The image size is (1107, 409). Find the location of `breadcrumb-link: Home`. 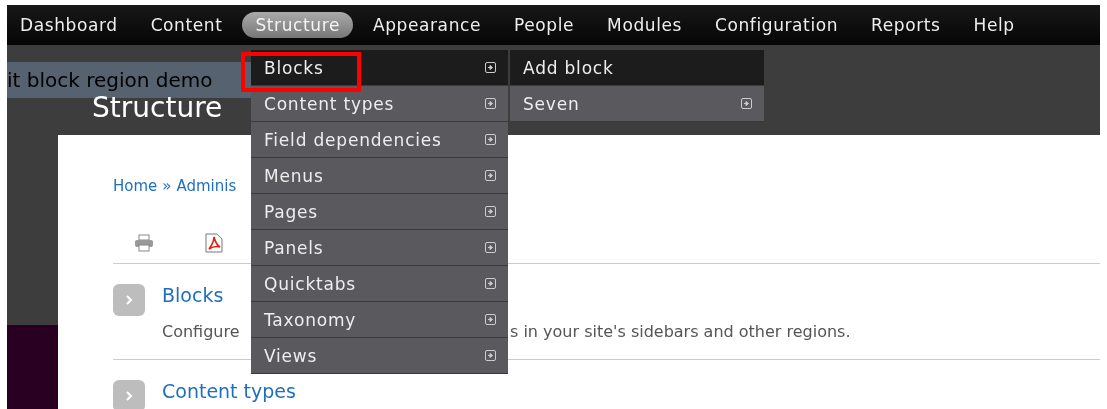

breadcrumb-link: Home is located at coordinates (135, 186).